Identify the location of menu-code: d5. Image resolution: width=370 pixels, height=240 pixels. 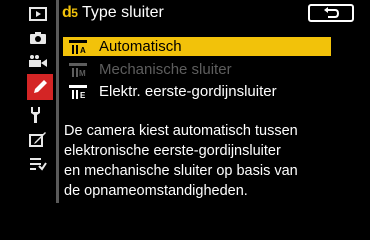
(70, 12).